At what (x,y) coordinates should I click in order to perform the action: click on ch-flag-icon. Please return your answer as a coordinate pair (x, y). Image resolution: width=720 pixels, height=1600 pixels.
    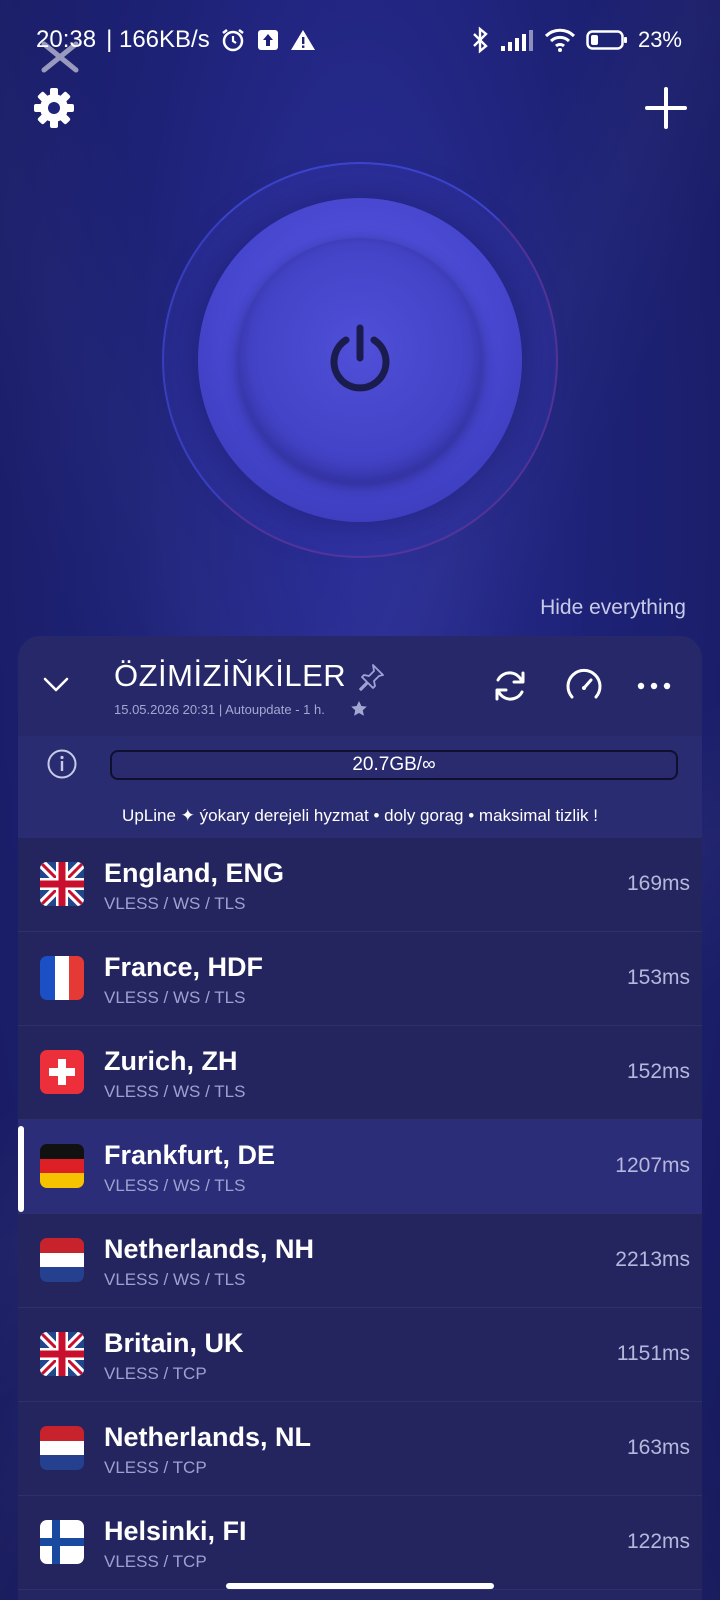
    Looking at the image, I should click on (62, 1072).